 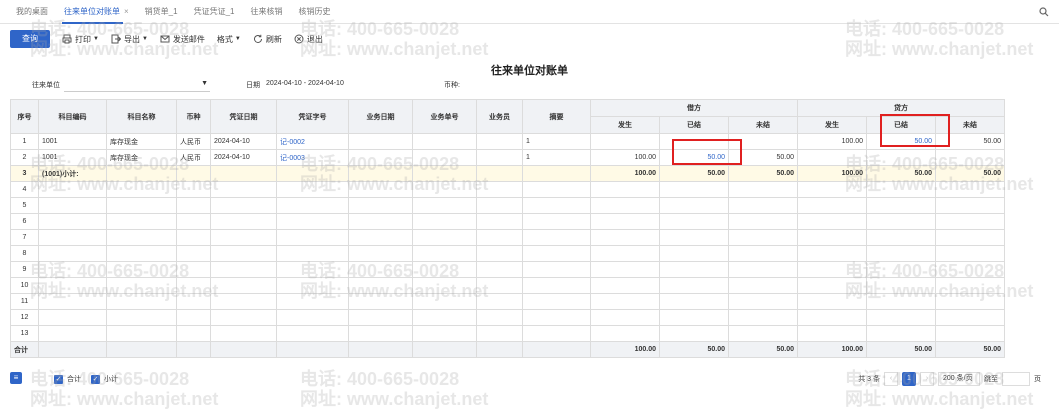 What do you see at coordinates (939, 39) in the screenshot?
I see `watermark: 电话: 400-665-0028 网址: www.chanjet.net` at bounding box center [939, 39].